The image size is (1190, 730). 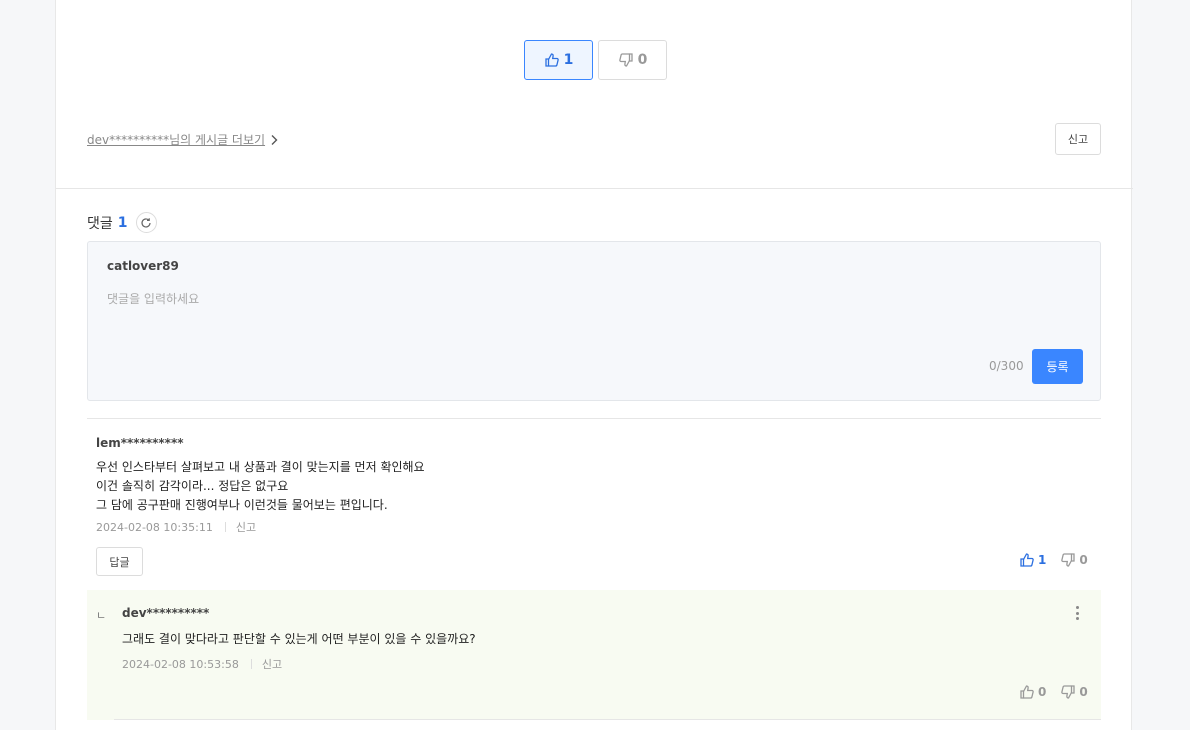 I want to click on comments-separator, so click(x=594, y=418).